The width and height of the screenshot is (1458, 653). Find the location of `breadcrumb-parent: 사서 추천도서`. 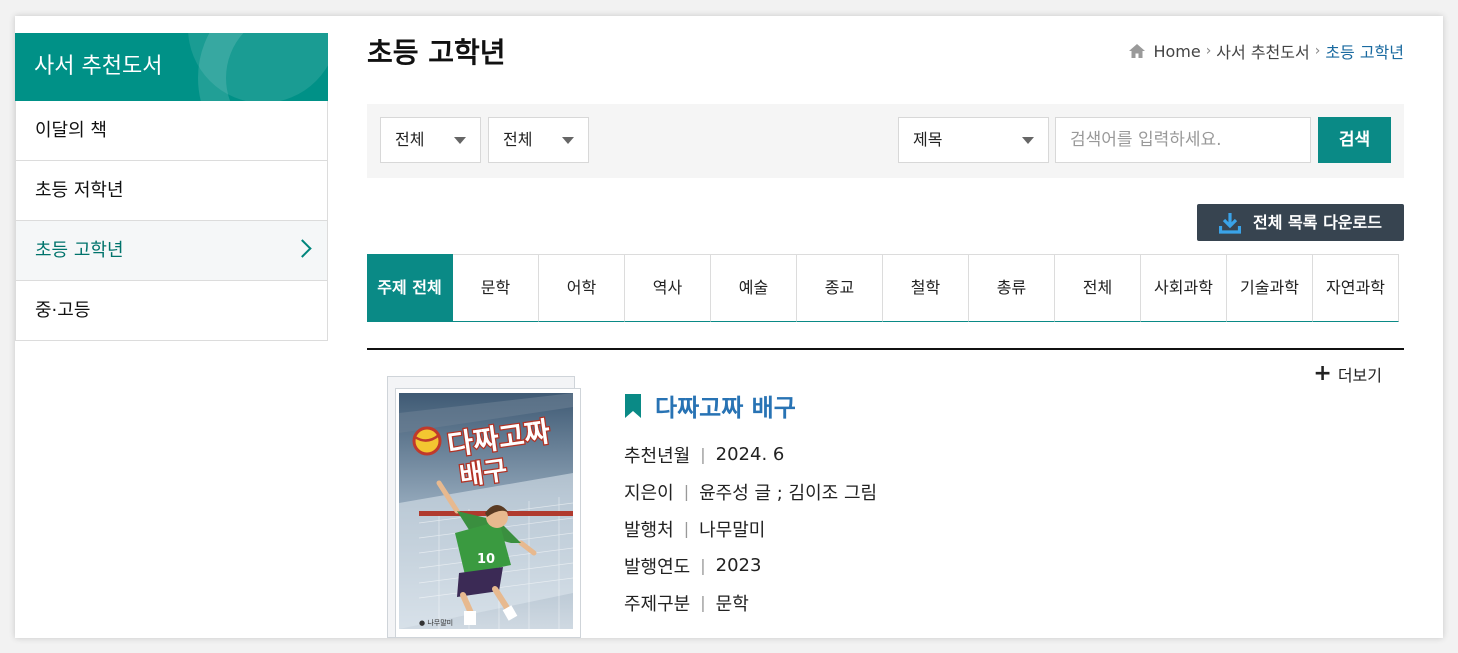

breadcrumb-parent: 사서 추천도서 is located at coordinates (1262, 51).